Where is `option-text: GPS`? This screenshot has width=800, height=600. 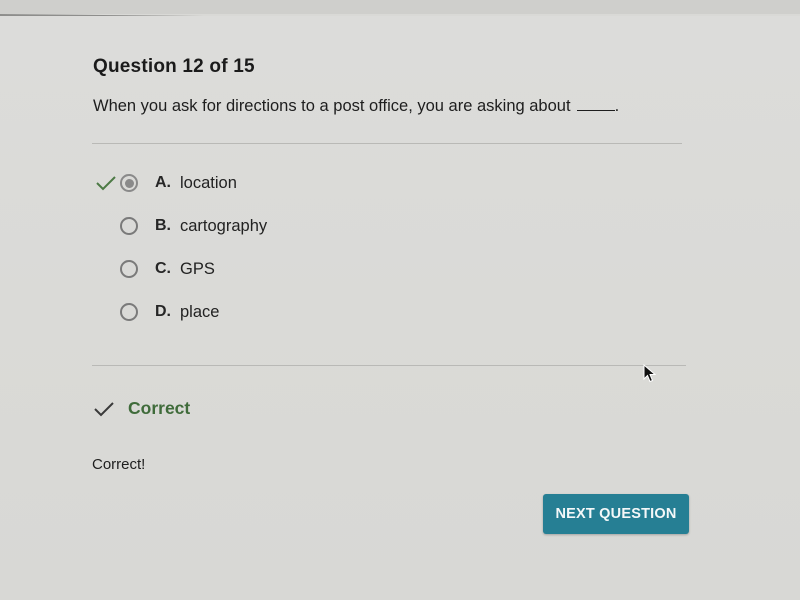
option-text: GPS is located at coordinates (197, 268).